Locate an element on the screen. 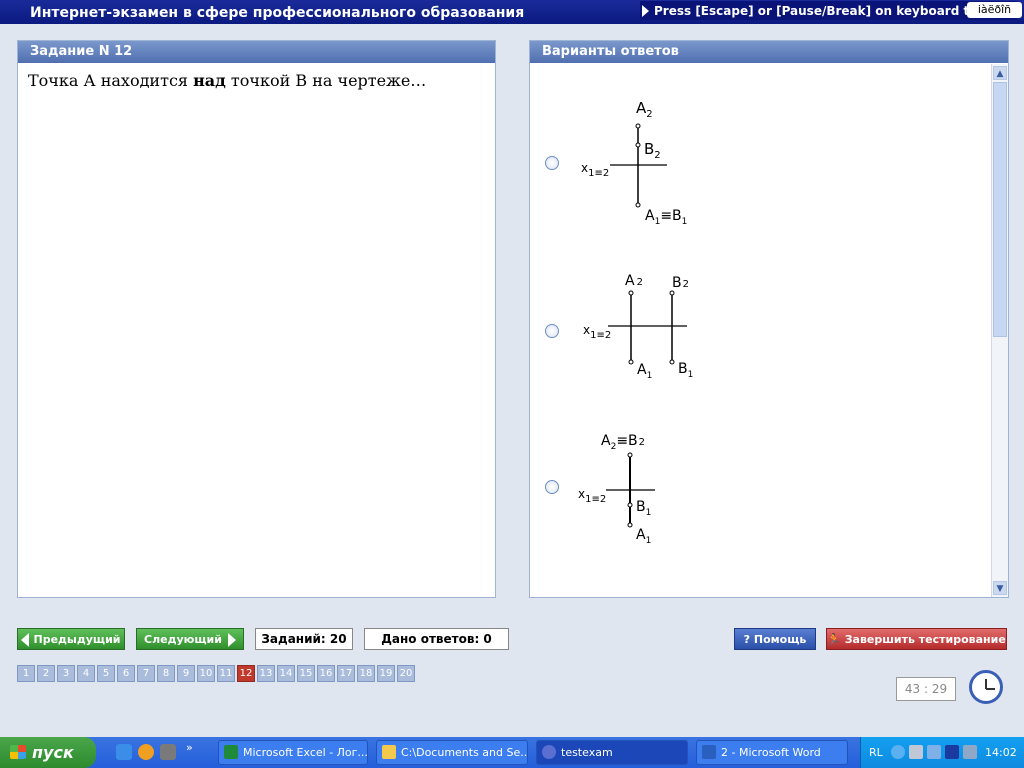 The height and width of the screenshot is (768, 1024). pager-item-6: 6 is located at coordinates (126, 673).